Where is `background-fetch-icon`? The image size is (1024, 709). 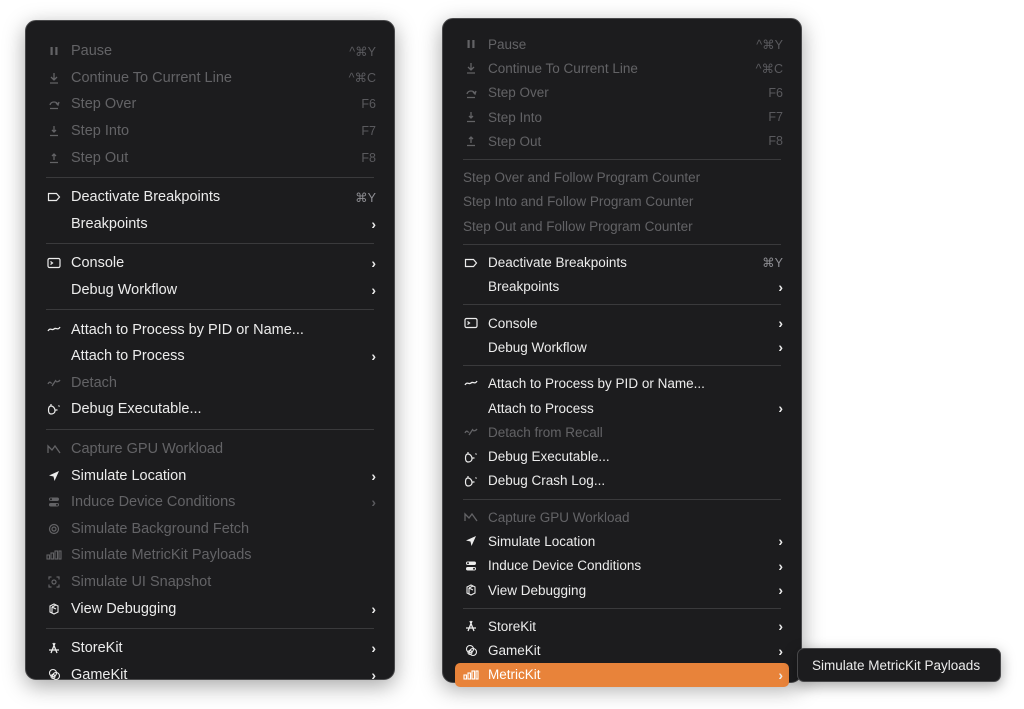 background-fetch-icon is located at coordinates (54, 529).